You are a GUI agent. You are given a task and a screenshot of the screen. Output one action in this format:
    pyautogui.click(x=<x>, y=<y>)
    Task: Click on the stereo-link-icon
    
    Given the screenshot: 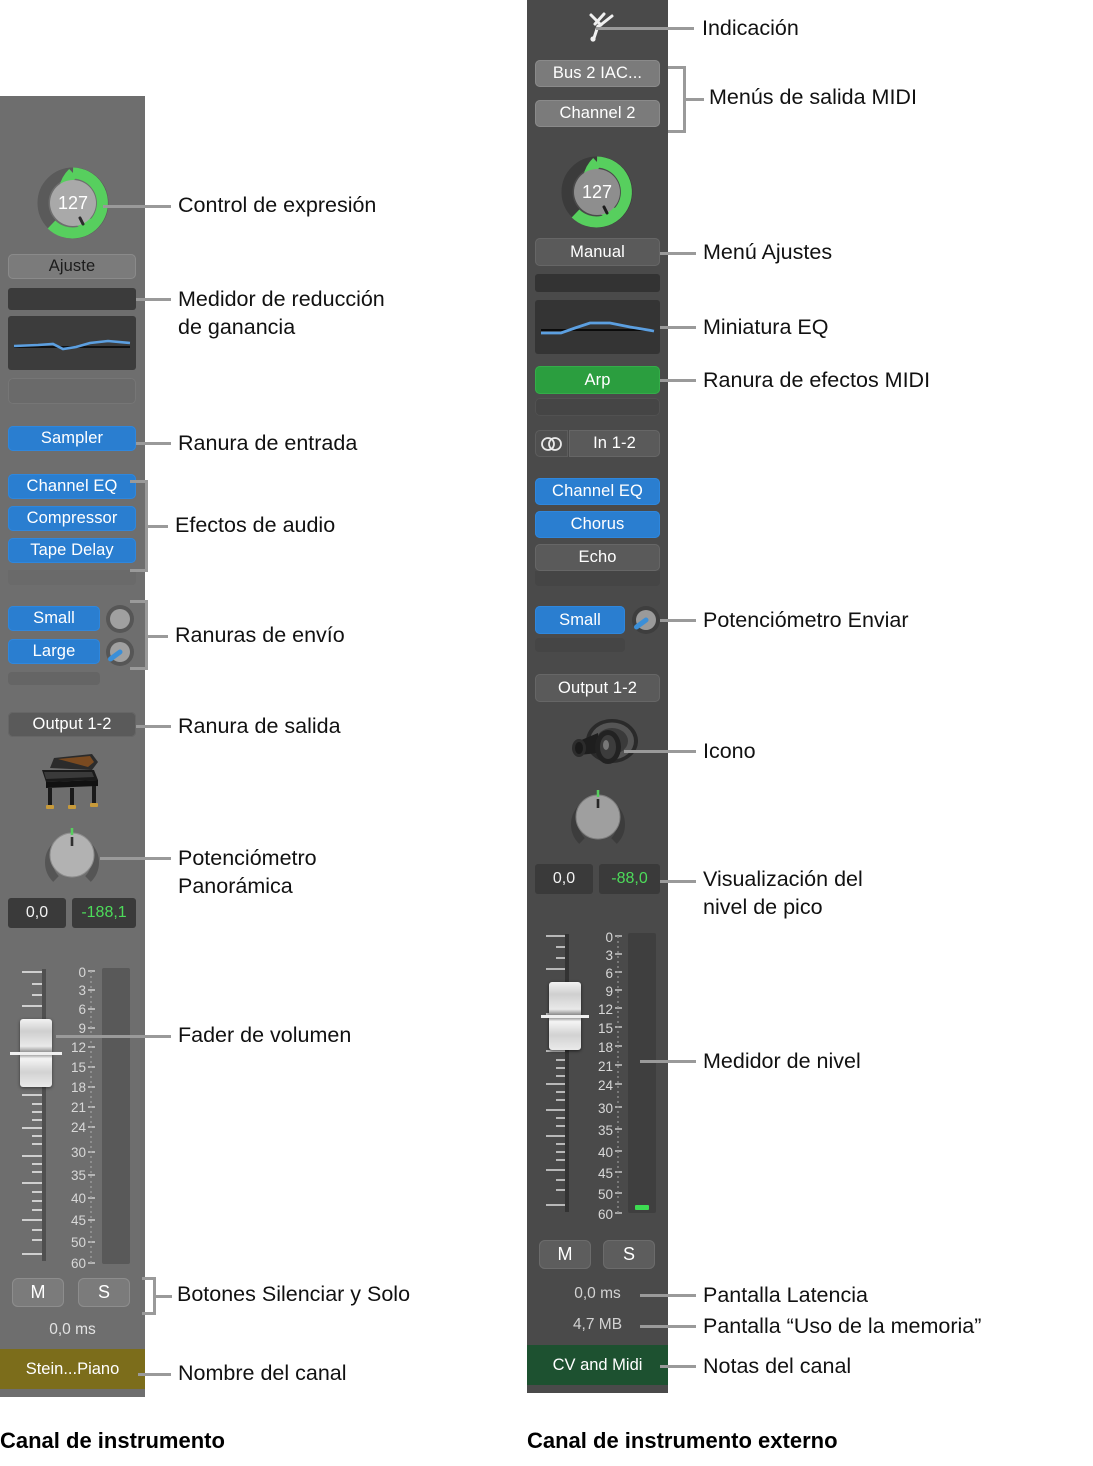 What is the action you would take?
    pyautogui.click(x=551, y=443)
    